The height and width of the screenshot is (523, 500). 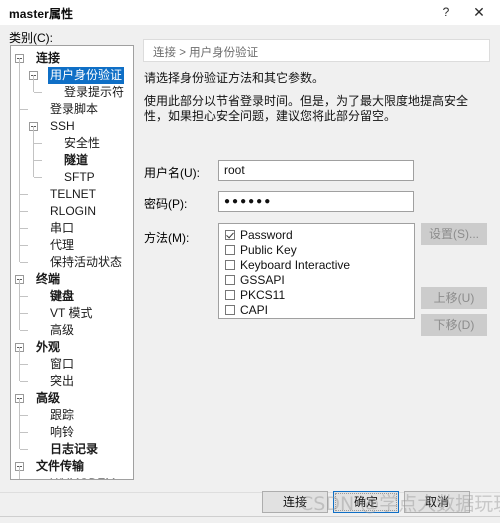 I want to click on tree-item-label: 保持活动状态, so click(x=86, y=262).